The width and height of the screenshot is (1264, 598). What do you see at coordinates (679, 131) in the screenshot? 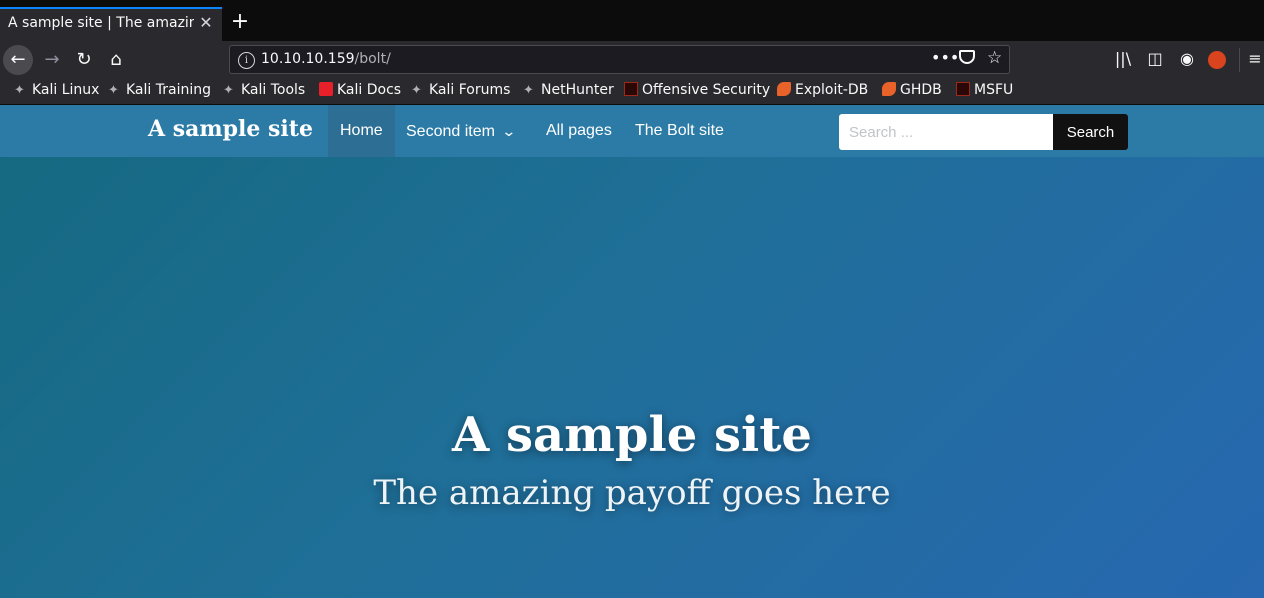
I see `nav-bolt-site: The Bolt site` at bounding box center [679, 131].